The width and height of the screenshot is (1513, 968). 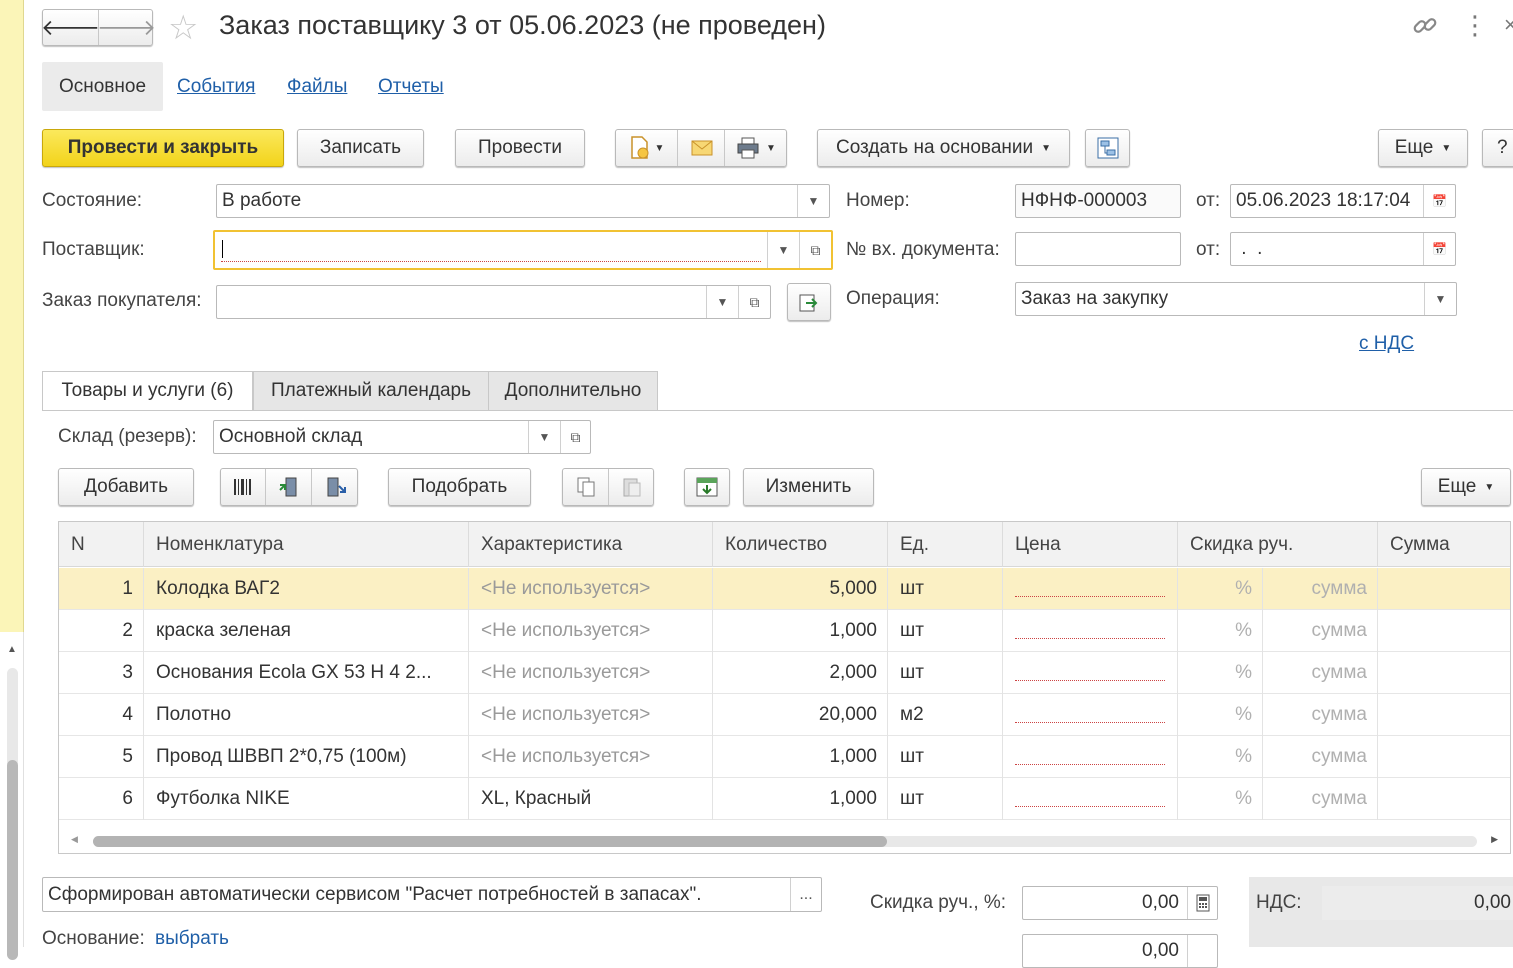 I want to click on fill-table-icon, so click(x=707, y=487).